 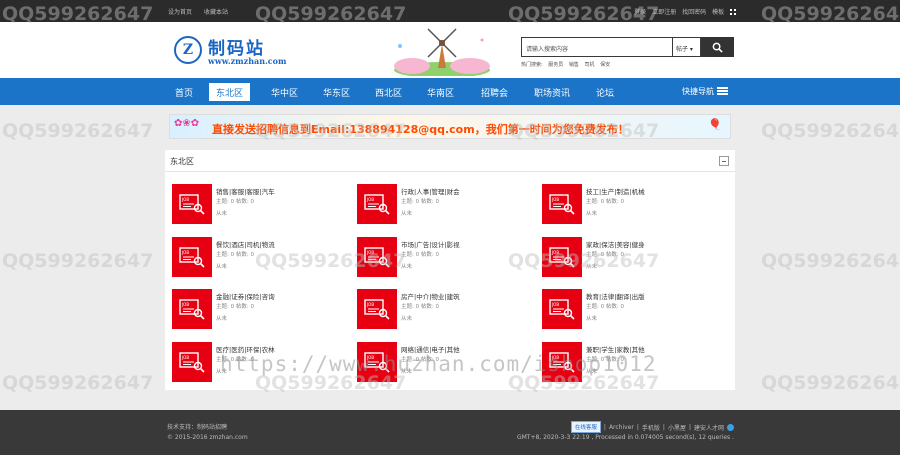 I want to click on quick-nav-label: 快捷导航, so click(x=698, y=91).